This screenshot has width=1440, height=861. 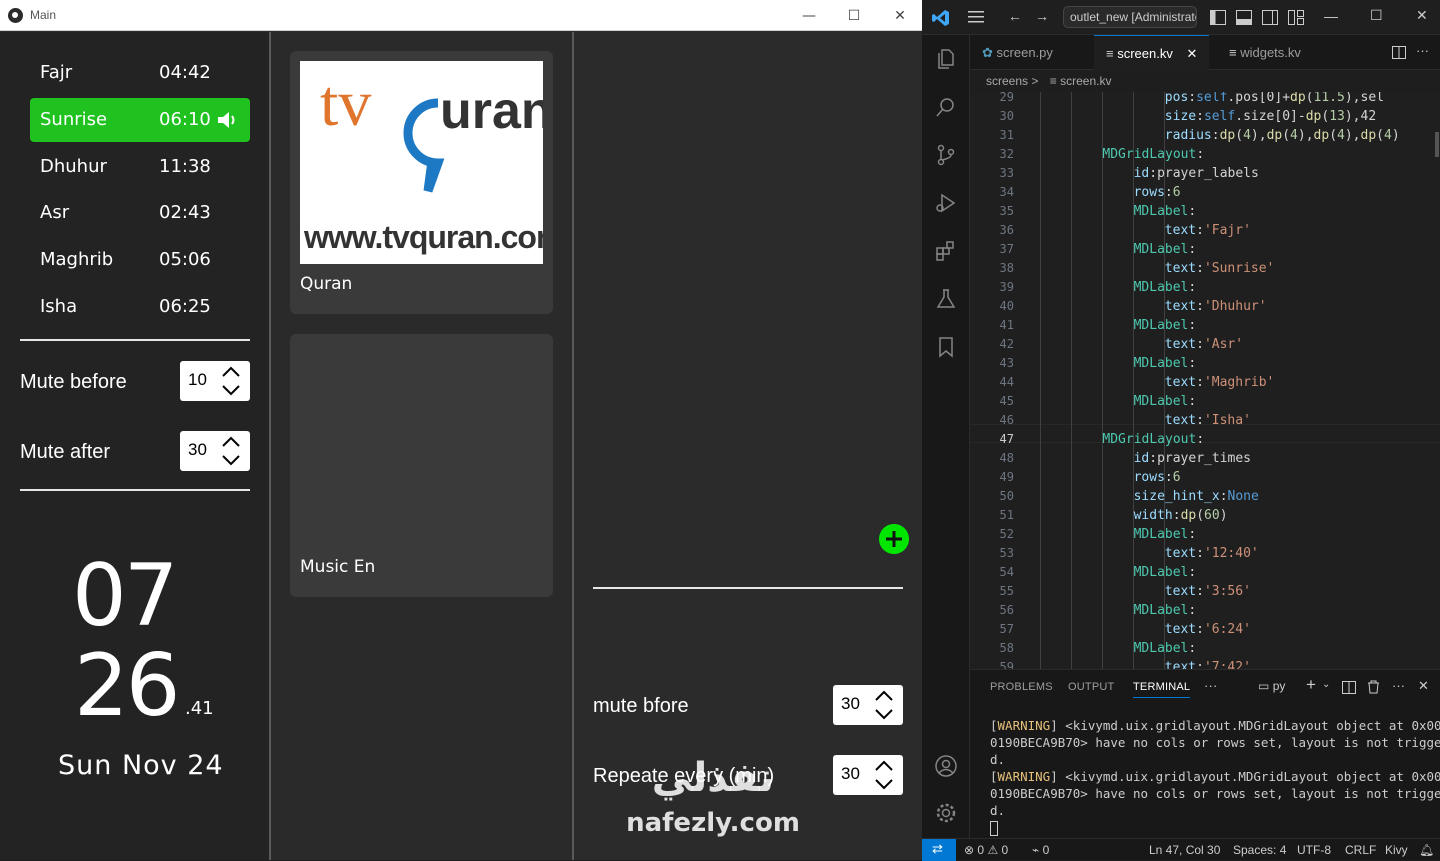 What do you see at coordinates (1211, 685) in the screenshot?
I see `panel-more-icon: ···` at bounding box center [1211, 685].